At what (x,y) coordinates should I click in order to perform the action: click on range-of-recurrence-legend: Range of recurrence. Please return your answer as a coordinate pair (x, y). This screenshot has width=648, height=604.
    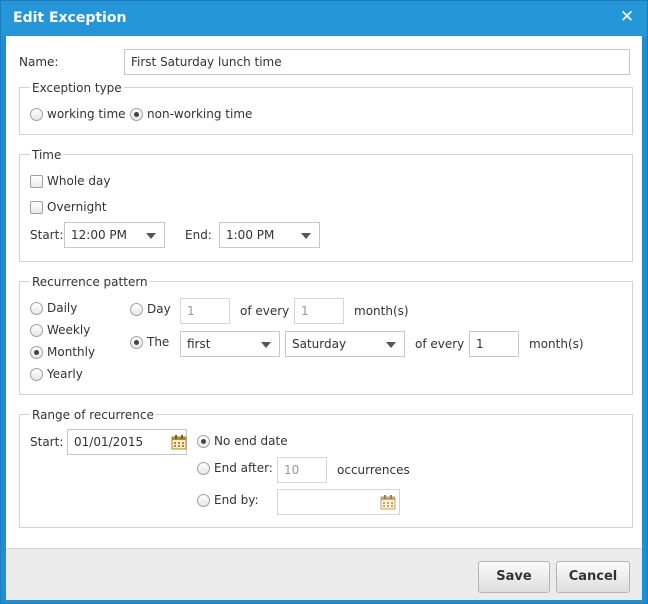
    Looking at the image, I should click on (93, 415).